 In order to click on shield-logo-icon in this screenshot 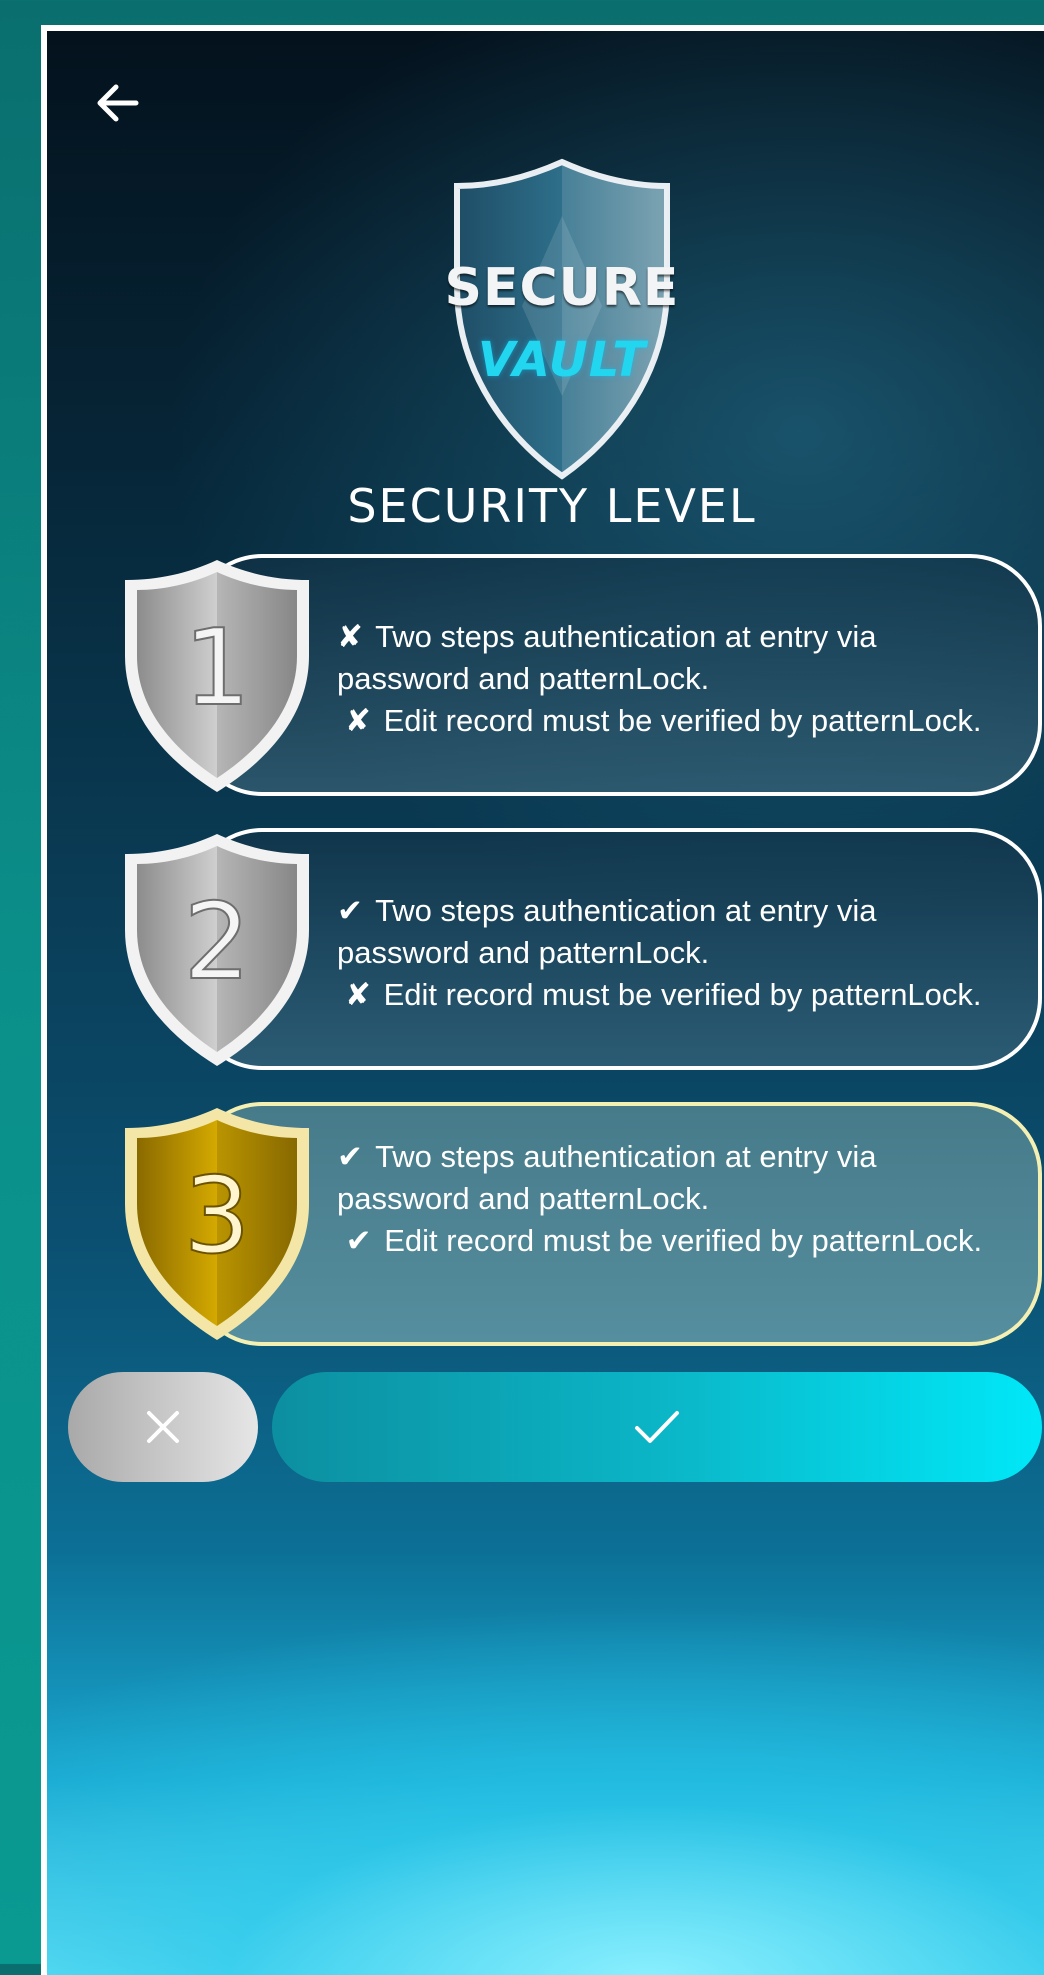, I will do `click(562, 319)`.